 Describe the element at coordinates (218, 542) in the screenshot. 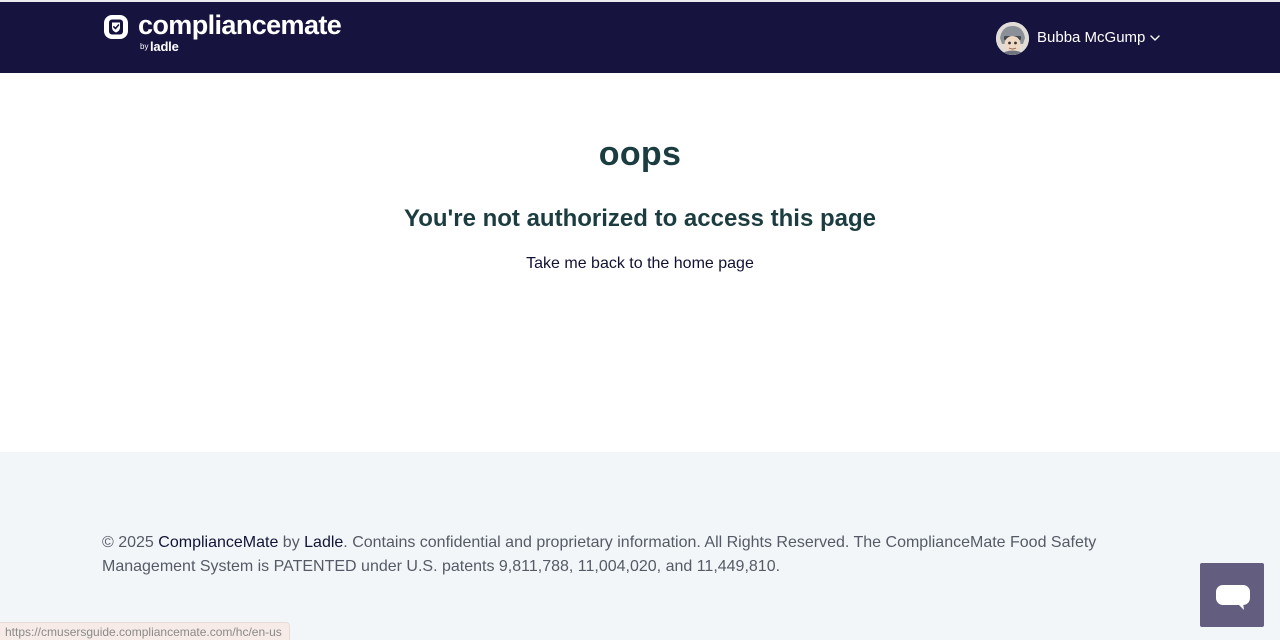

I see `company-name: ComplianceMate` at that location.